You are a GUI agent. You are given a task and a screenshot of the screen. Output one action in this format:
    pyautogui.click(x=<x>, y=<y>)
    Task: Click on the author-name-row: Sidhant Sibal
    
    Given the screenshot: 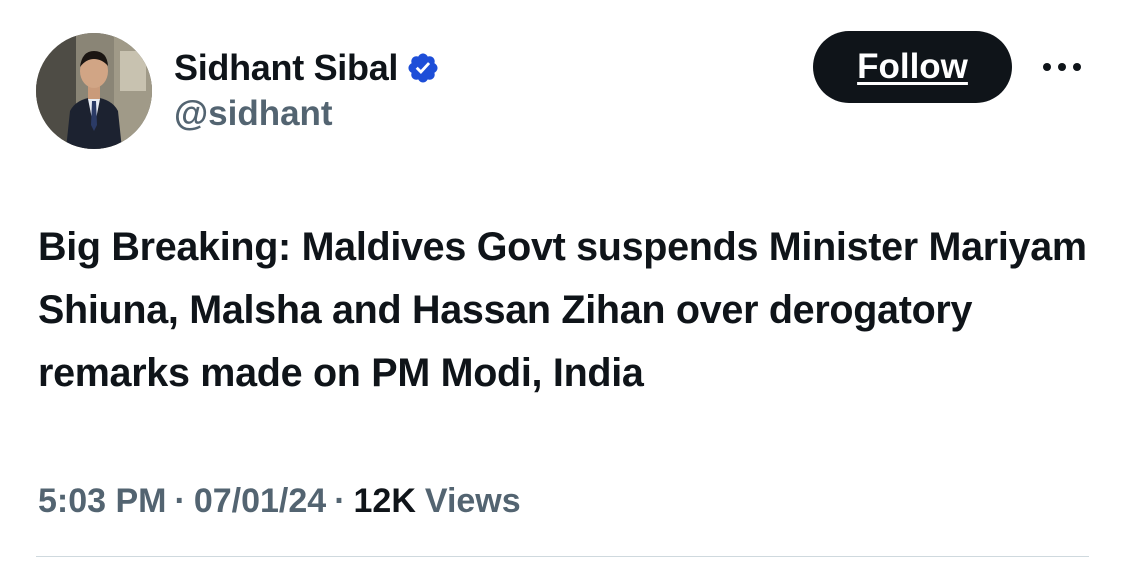 What is the action you would take?
    pyautogui.click(x=307, y=68)
    